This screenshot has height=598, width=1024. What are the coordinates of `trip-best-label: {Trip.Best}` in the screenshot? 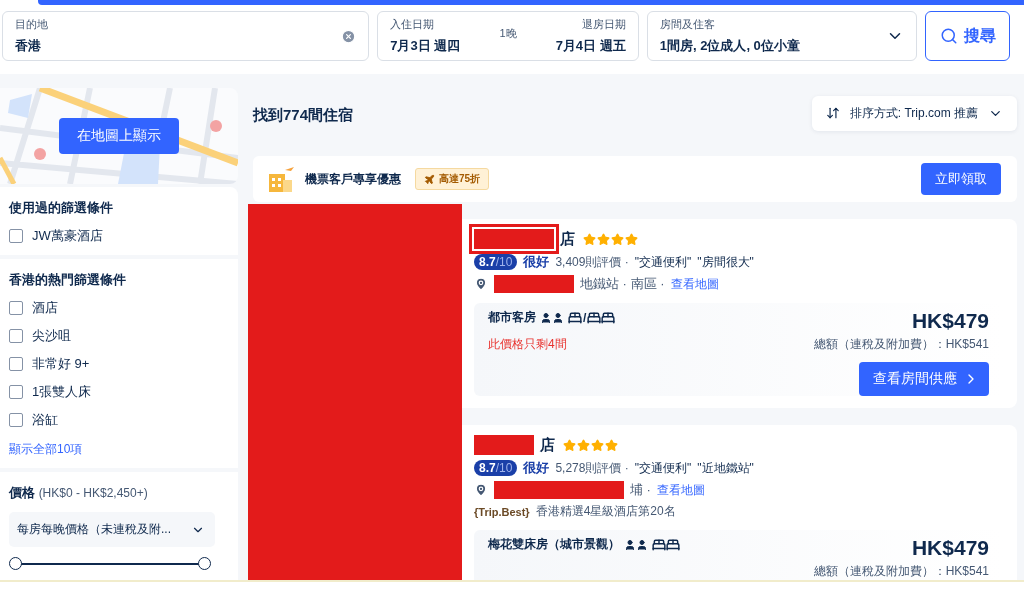 It's located at (502, 511).